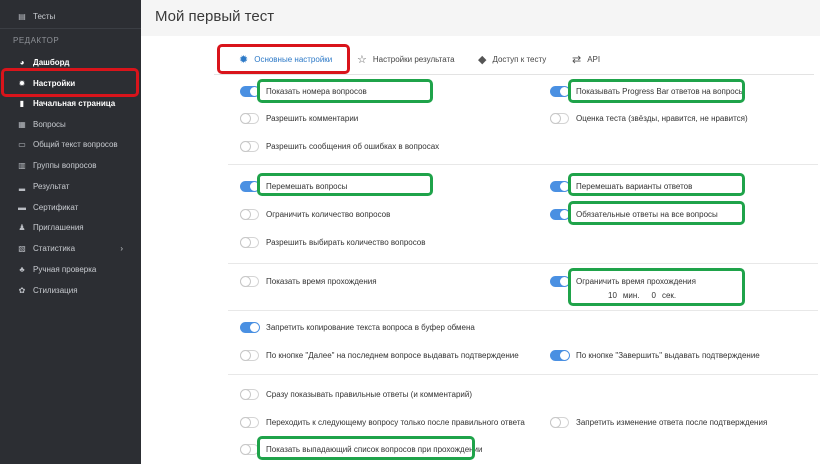 This screenshot has width=820, height=464. I want to click on toggle-limit-questions: Ограничить количество вопросов, so click(315, 214).